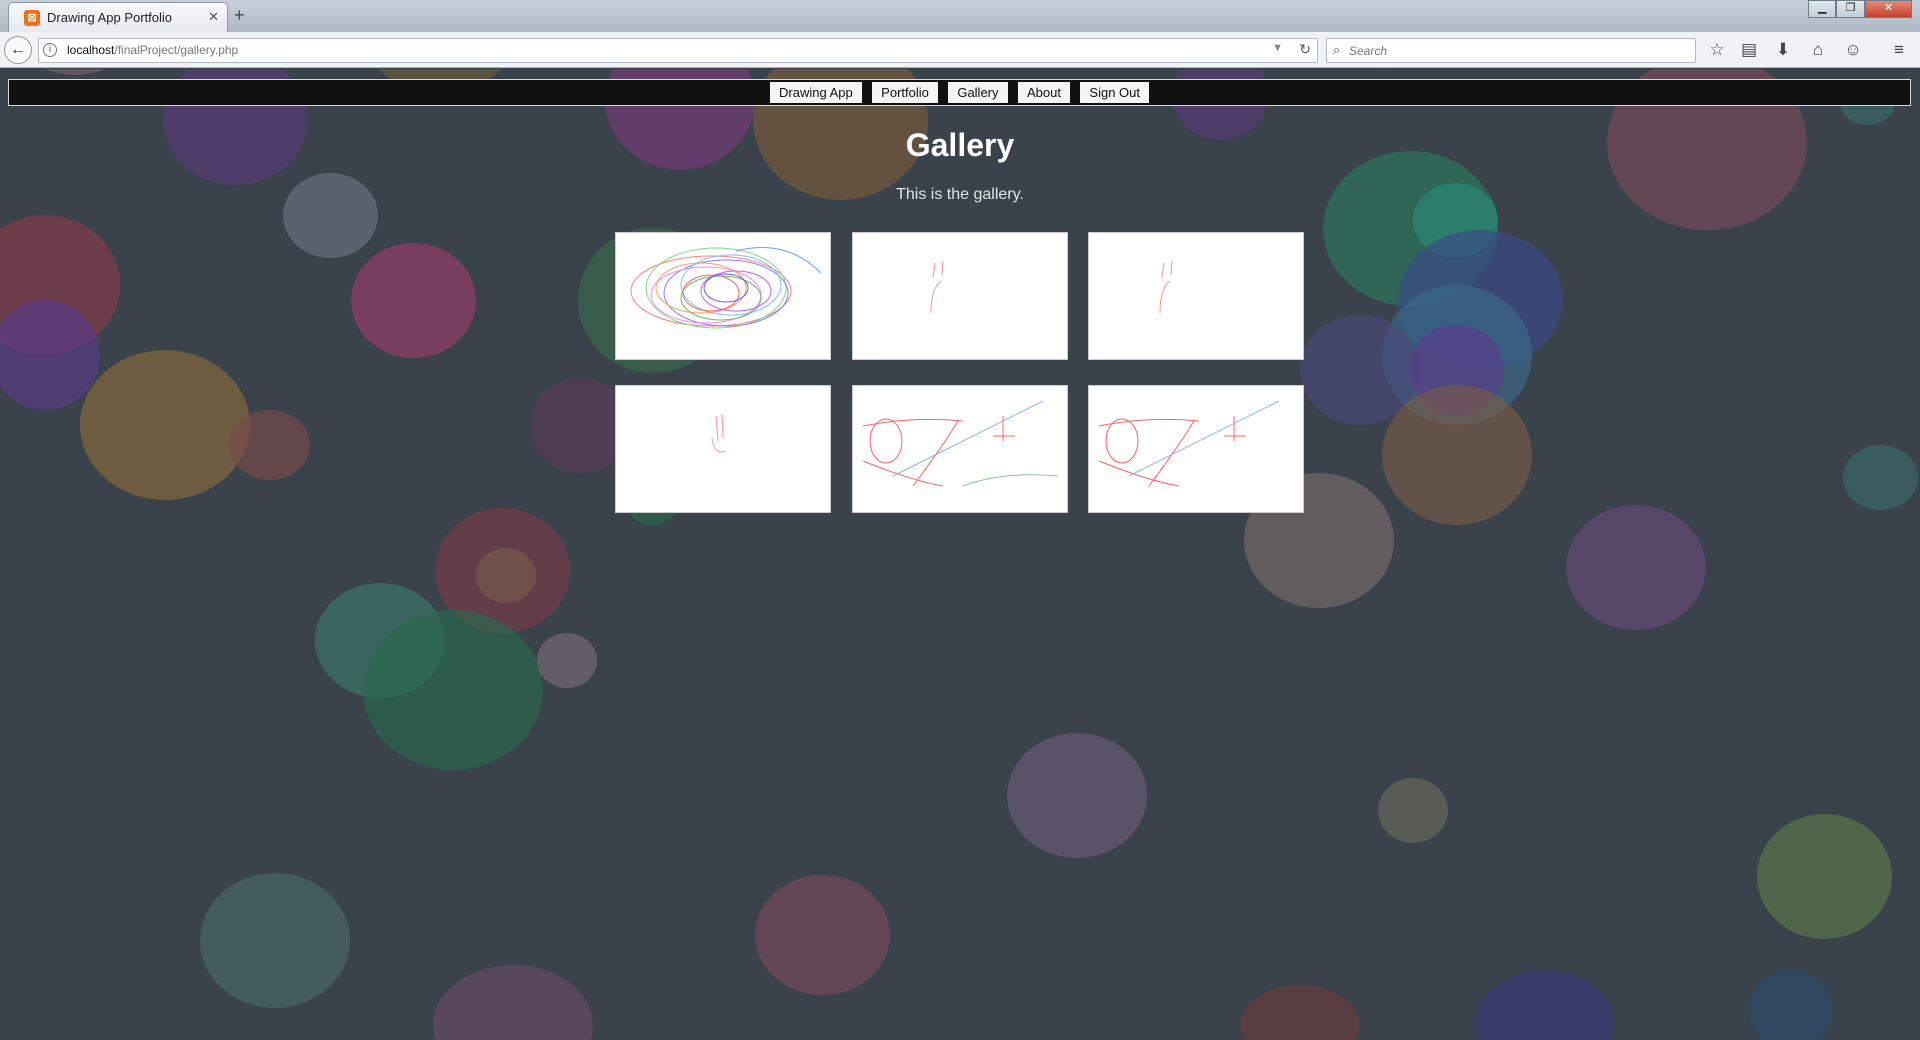 The width and height of the screenshot is (1920, 1040). What do you see at coordinates (960, 194) in the screenshot?
I see `page-intro: This is the gallery.` at bounding box center [960, 194].